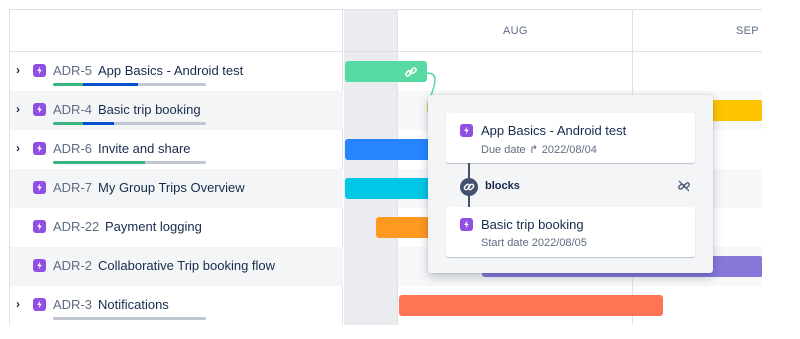  Describe the element at coordinates (76, 226) in the screenshot. I see `issue-key: ADR-22` at that location.